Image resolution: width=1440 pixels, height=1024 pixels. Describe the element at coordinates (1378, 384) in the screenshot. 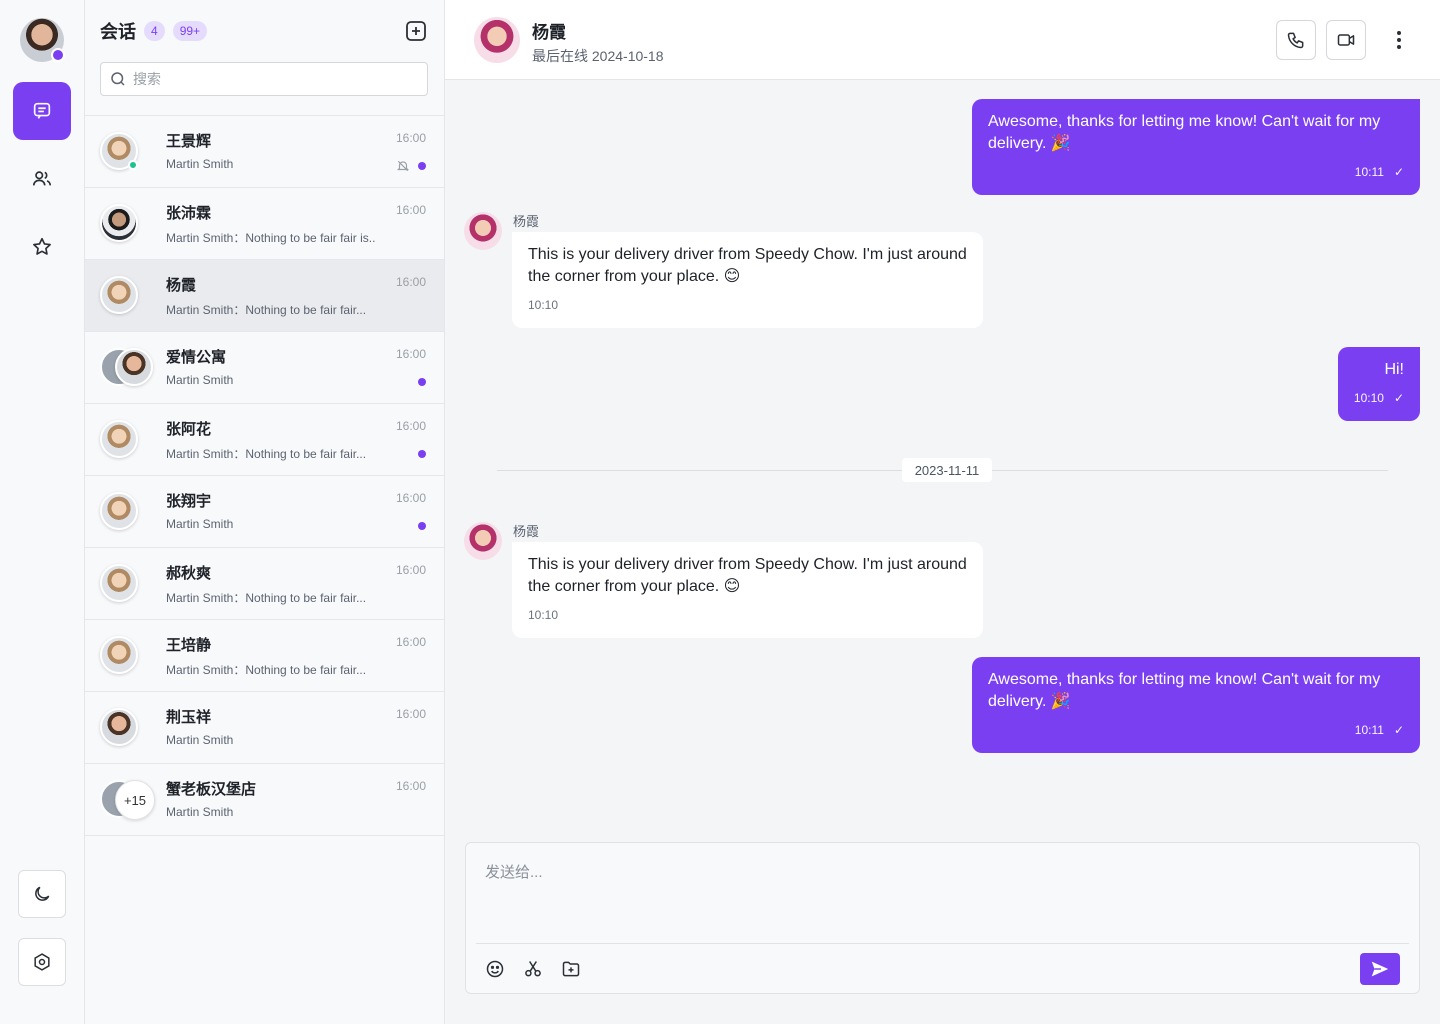

I see `message-outgoing: Hi! 10:10 ✓` at that location.